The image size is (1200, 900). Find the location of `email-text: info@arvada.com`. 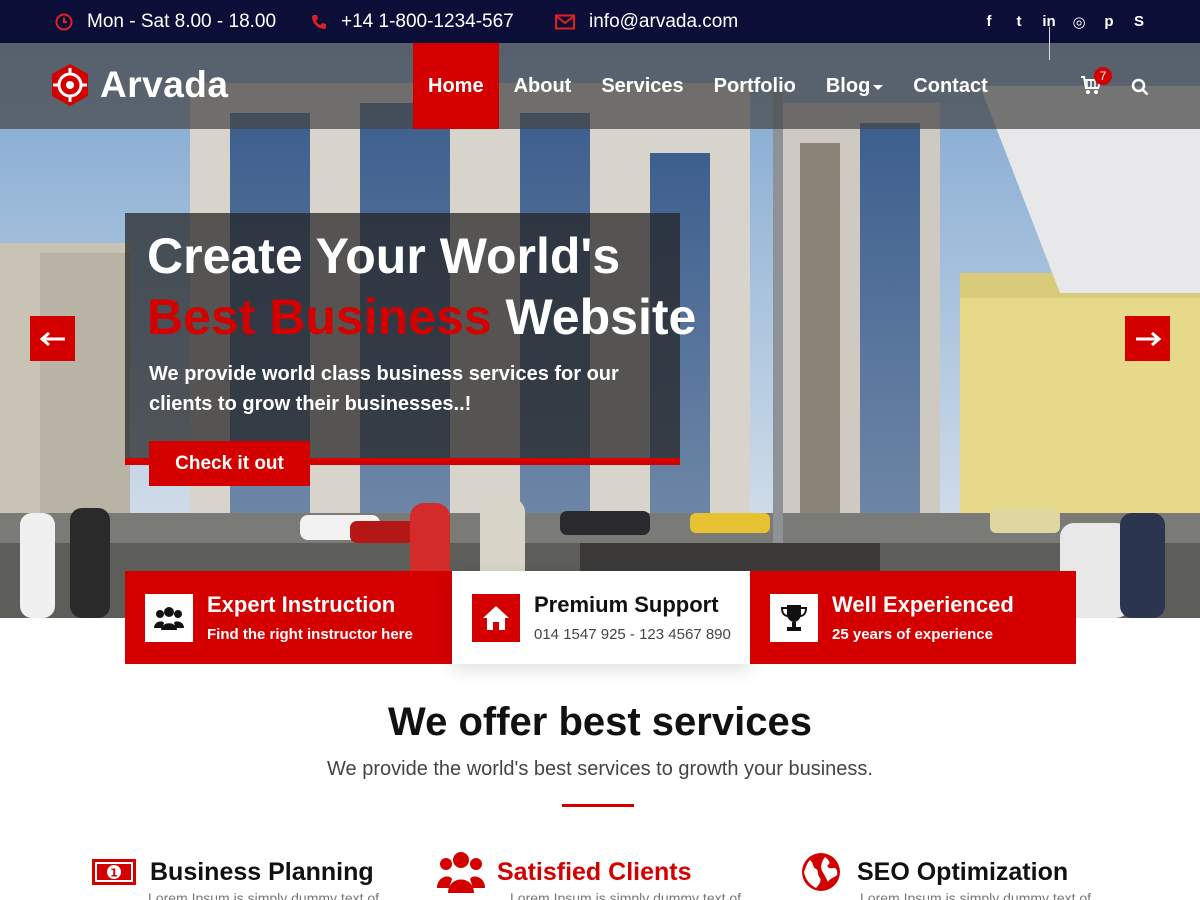

email-text: info@arvada.com is located at coordinates (664, 21).